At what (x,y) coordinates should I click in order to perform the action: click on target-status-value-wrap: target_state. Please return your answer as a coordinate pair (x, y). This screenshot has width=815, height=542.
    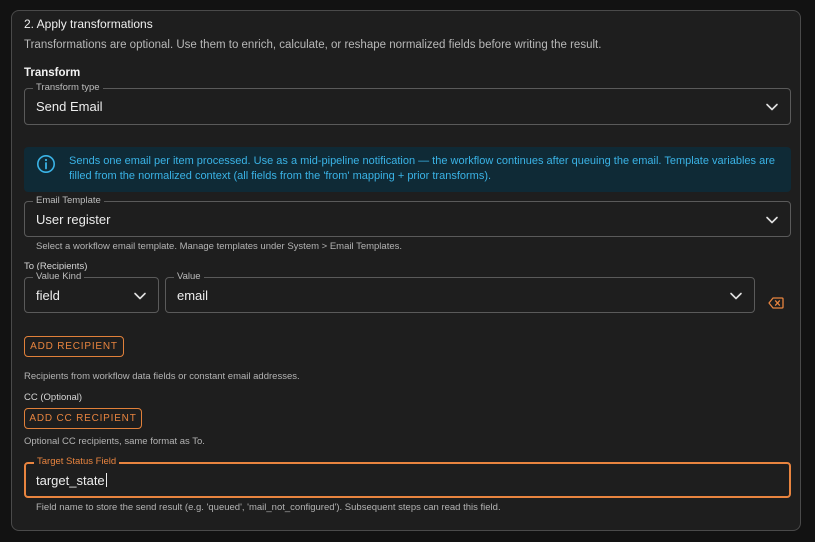
    Looking at the image, I should click on (71, 480).